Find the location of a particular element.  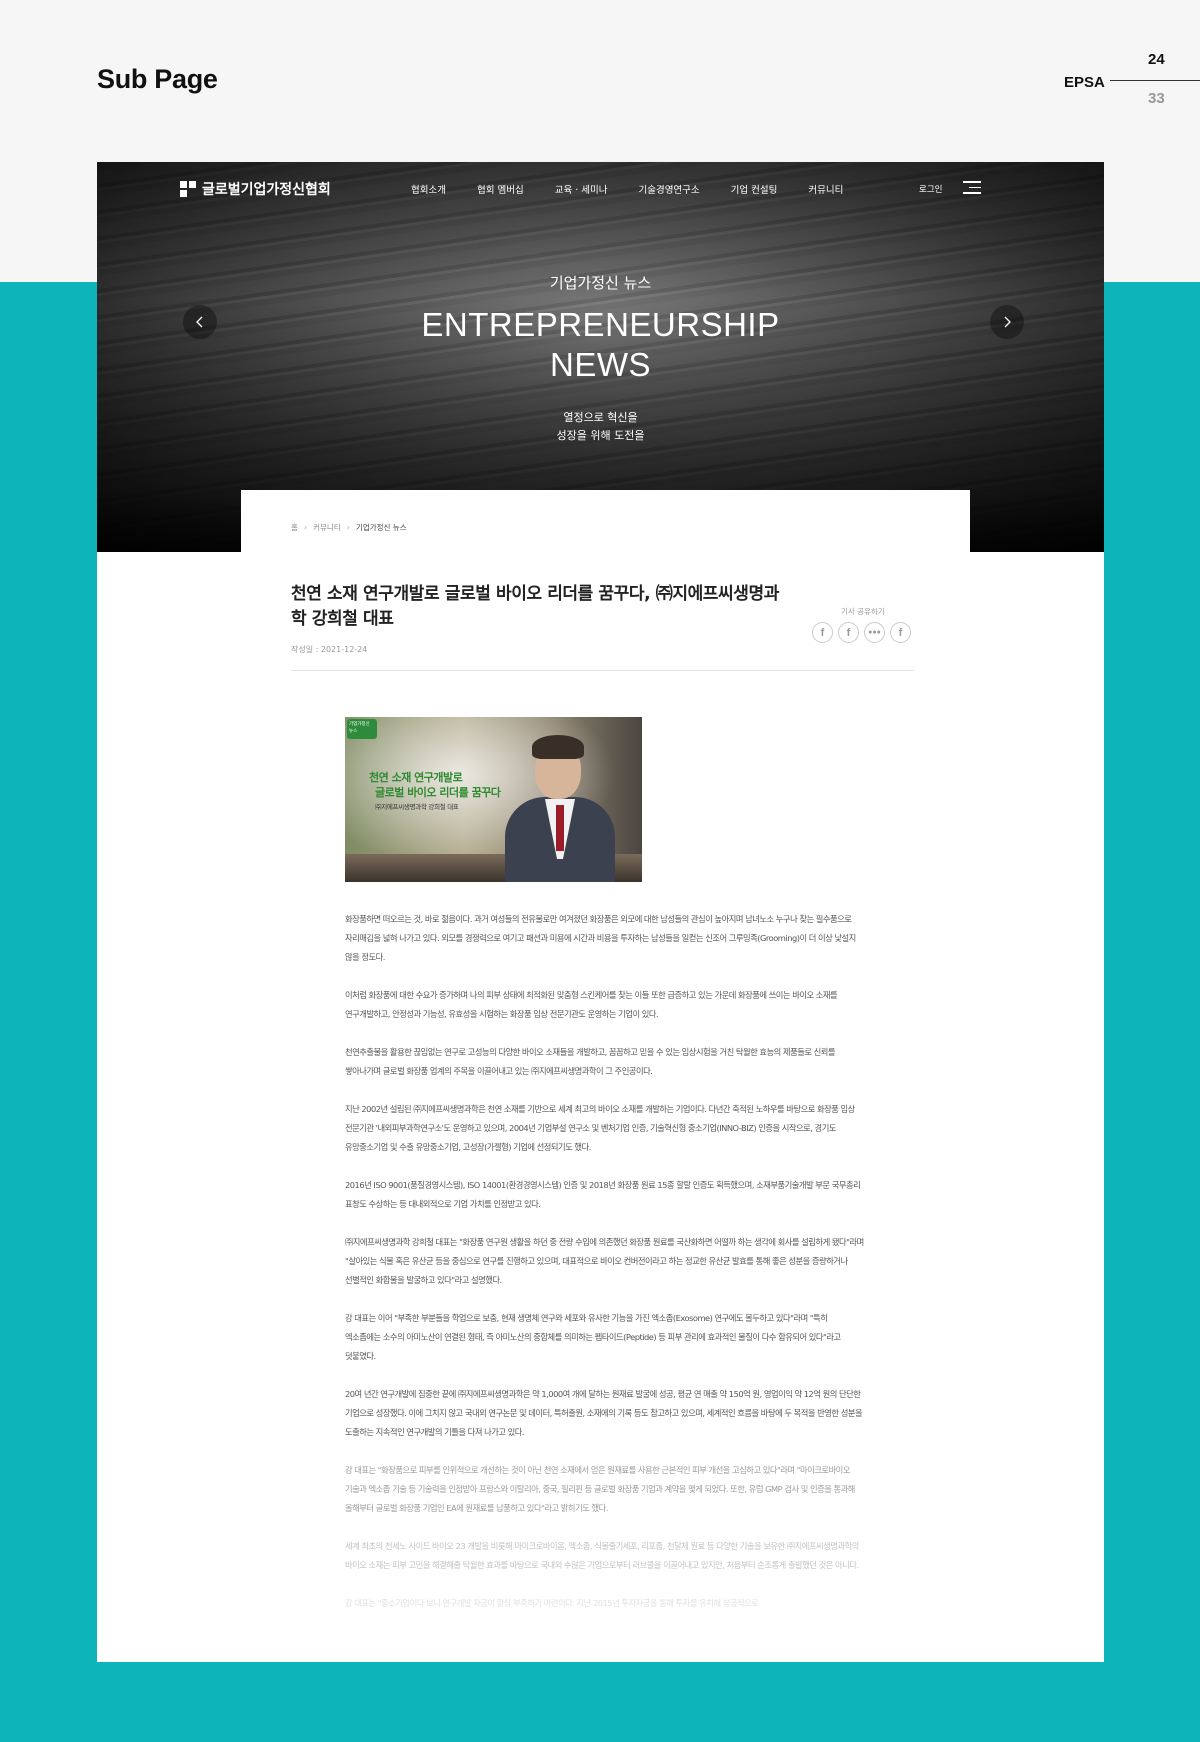

chevron-right-icon is located at coordinates (1007, 322).